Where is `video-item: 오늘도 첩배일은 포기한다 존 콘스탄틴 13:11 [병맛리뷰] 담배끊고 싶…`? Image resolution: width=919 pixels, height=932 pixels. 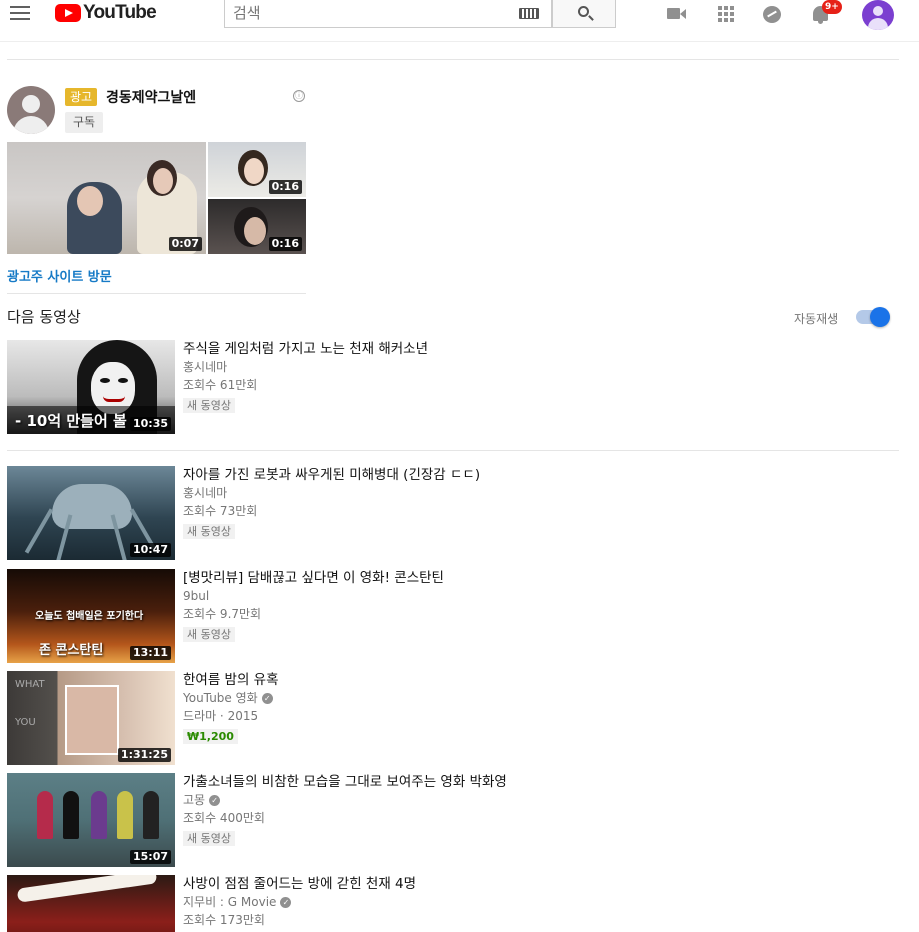 video-item: 오늘도 첩배일은 포기한다 존 콘스탄틴 13:11 [병맛리뷰] 담배끊고 싶… is located at coordinates (453, 616).